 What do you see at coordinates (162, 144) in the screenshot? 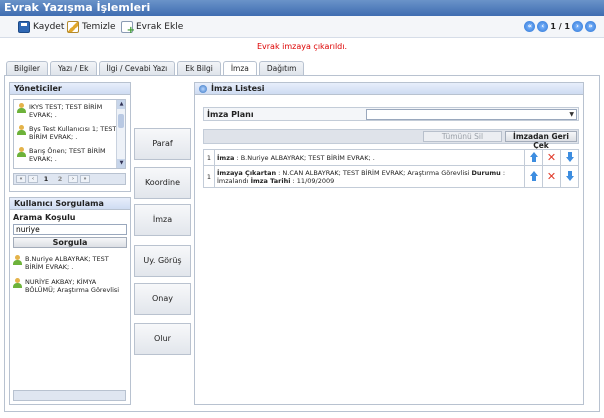
I see `paraf-button: Paraf` at bounding box center [162, 144].